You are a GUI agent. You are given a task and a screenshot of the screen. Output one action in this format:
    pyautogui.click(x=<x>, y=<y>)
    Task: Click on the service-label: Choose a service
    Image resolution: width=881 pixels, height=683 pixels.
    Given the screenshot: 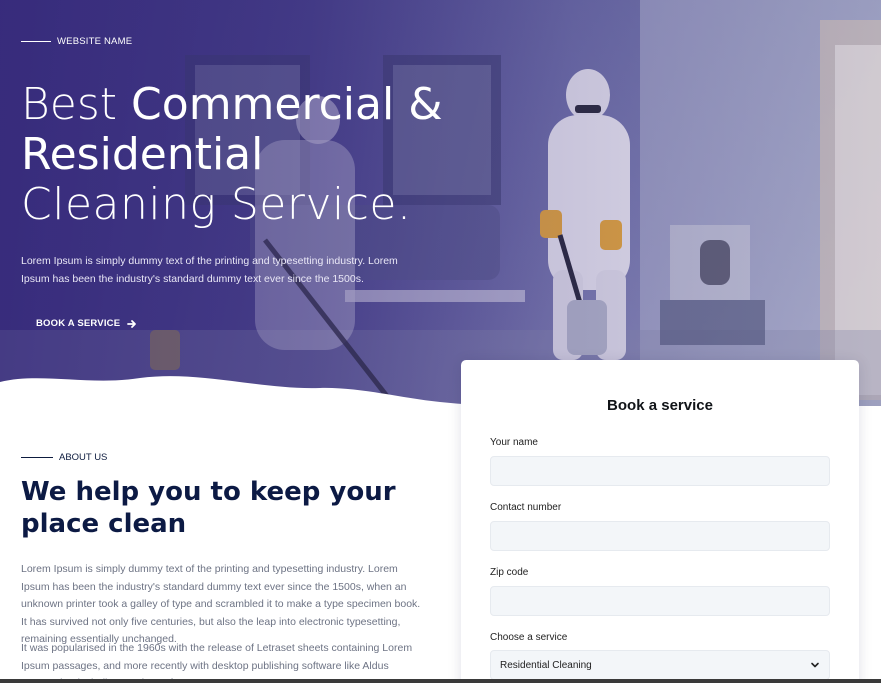 What is the action you would take?
    pyautogui.click(x=529, y=637)
    